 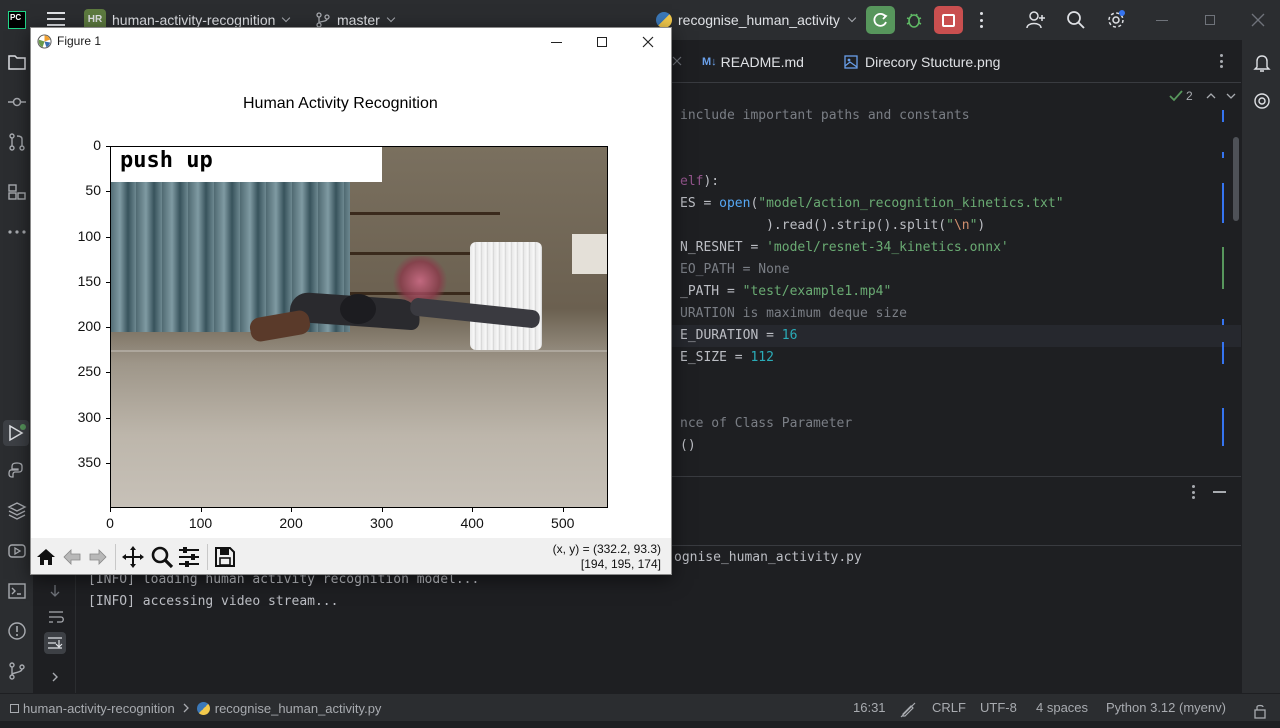 What do you see at coordinates (17, 20) in the screenshot?
I see `ide-logo: PC` at bounding box center [17, 20].